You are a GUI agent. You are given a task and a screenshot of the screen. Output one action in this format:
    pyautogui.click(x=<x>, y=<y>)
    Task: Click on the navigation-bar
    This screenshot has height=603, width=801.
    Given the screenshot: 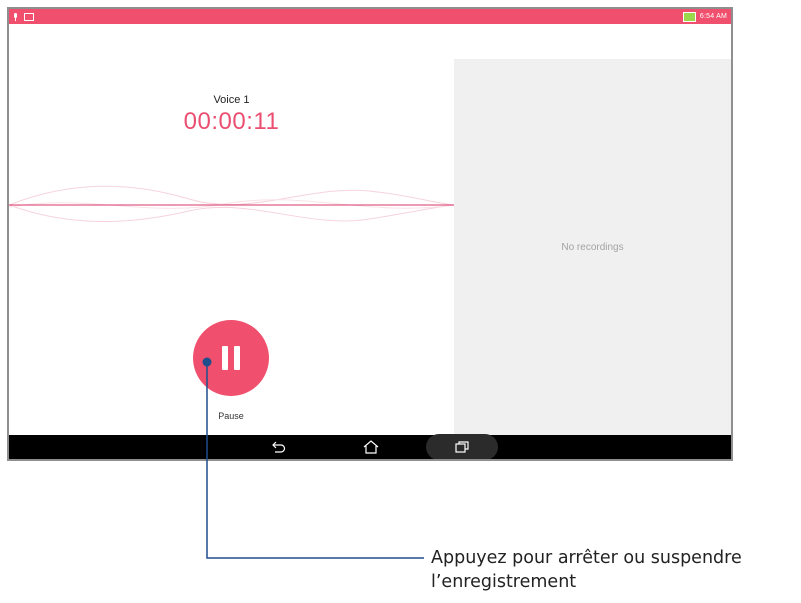 What is the action you would take?
    pyautogui.click(x=370, y=446)
    